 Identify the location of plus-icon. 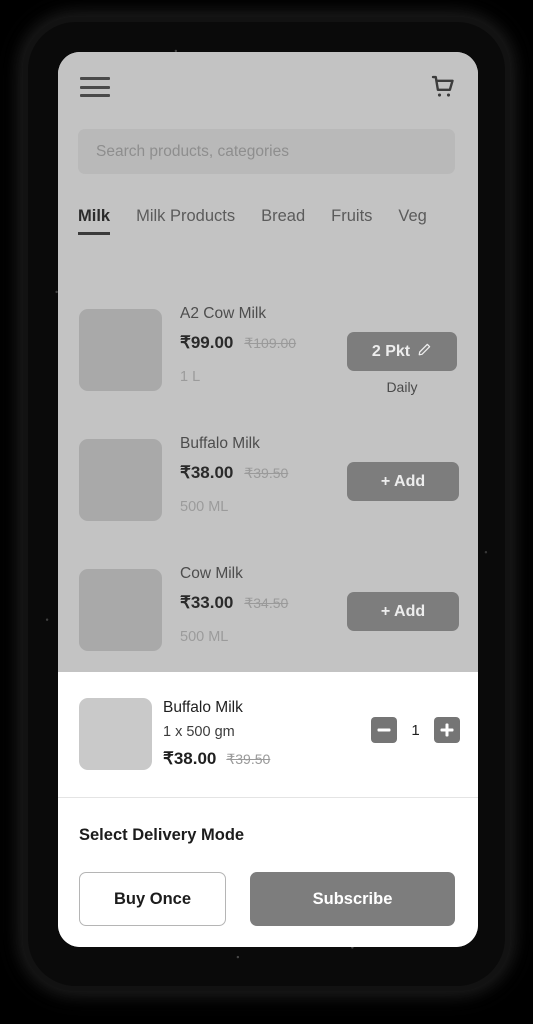
(447, 730).